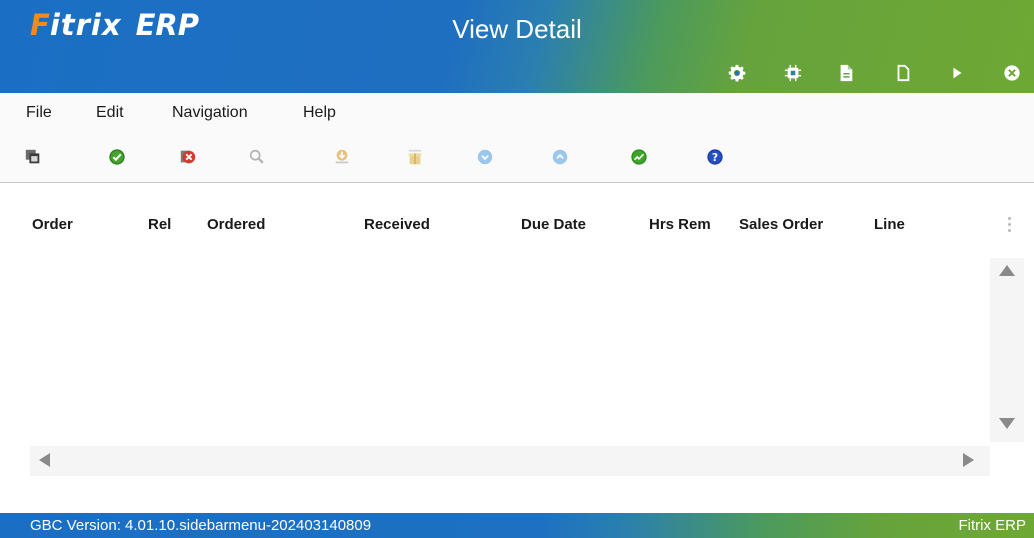 The image size is (1034, 538). What do you see at coordinates (1007, 423) in the screenshot?
I see `scroll-down-arrow-icon` at bounding box center [1007, 423].